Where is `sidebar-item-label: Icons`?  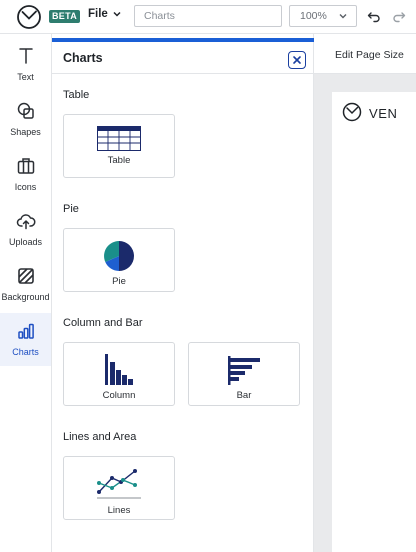
sidebar-item-label: Icons is located at coordinates (25, 187).